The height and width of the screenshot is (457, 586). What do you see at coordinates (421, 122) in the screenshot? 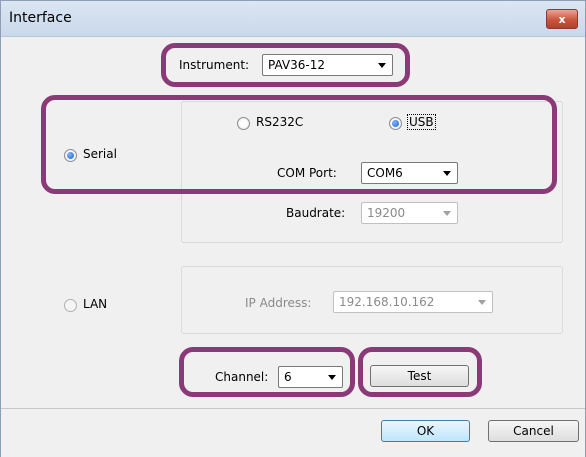
I see `usb-label: USB` at bounding box center [421, 122].